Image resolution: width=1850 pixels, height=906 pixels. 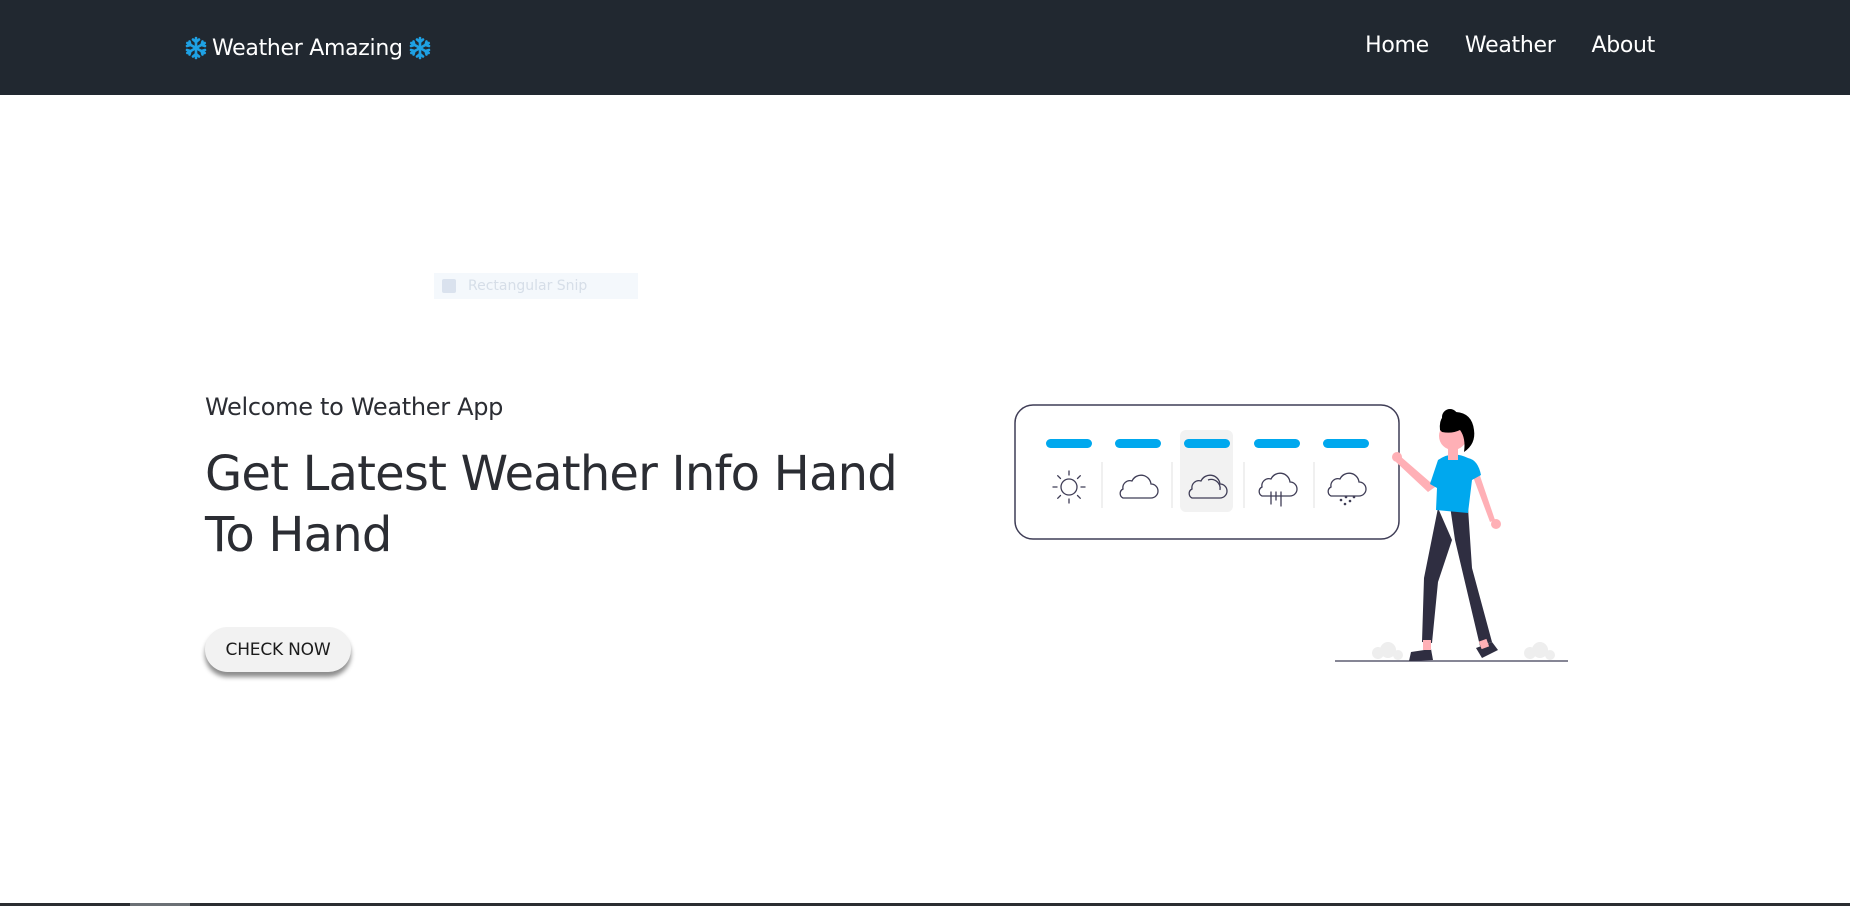 What do you see at coordinates (1614, 45) in the screenshot?
I see `nav-link-about: About` at bounding box center [1614, 45].